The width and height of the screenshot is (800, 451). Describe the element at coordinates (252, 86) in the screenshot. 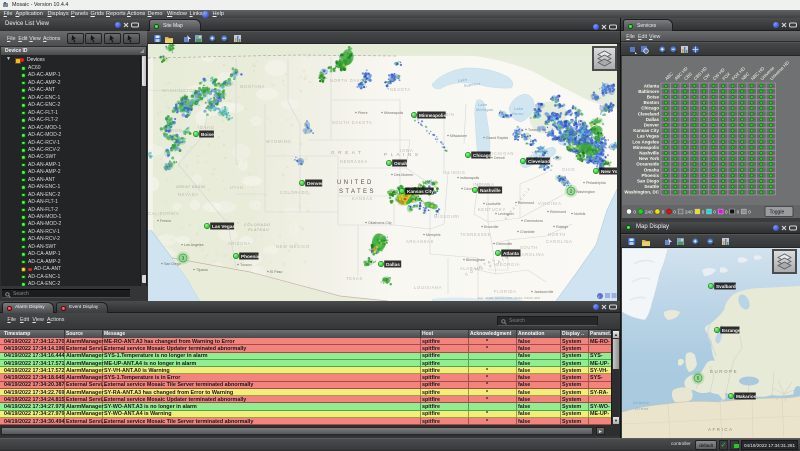

I see `svg-text: MONTANA` at that location.